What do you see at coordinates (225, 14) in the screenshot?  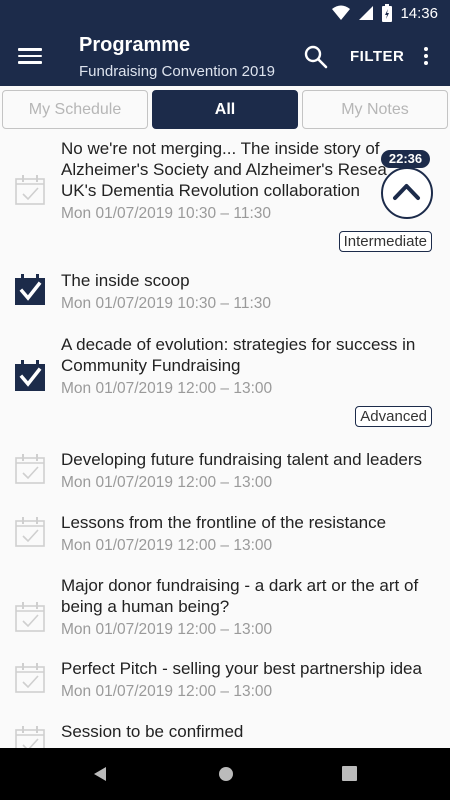 I see `status-bar: 14:36` at bounding box center [225, 14].